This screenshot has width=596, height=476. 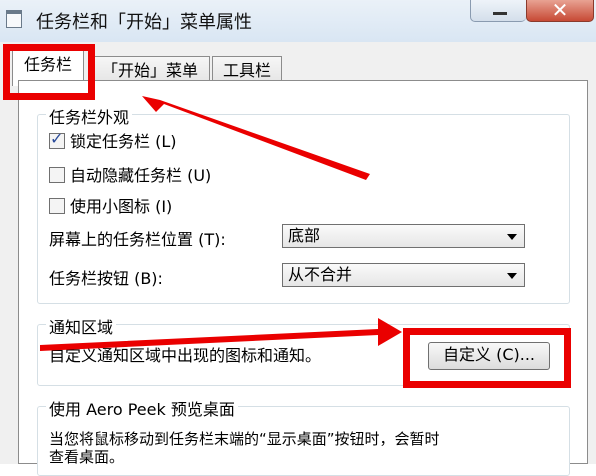 I want to click on arrow-to-tab-icon, so click(x=256, y=138).